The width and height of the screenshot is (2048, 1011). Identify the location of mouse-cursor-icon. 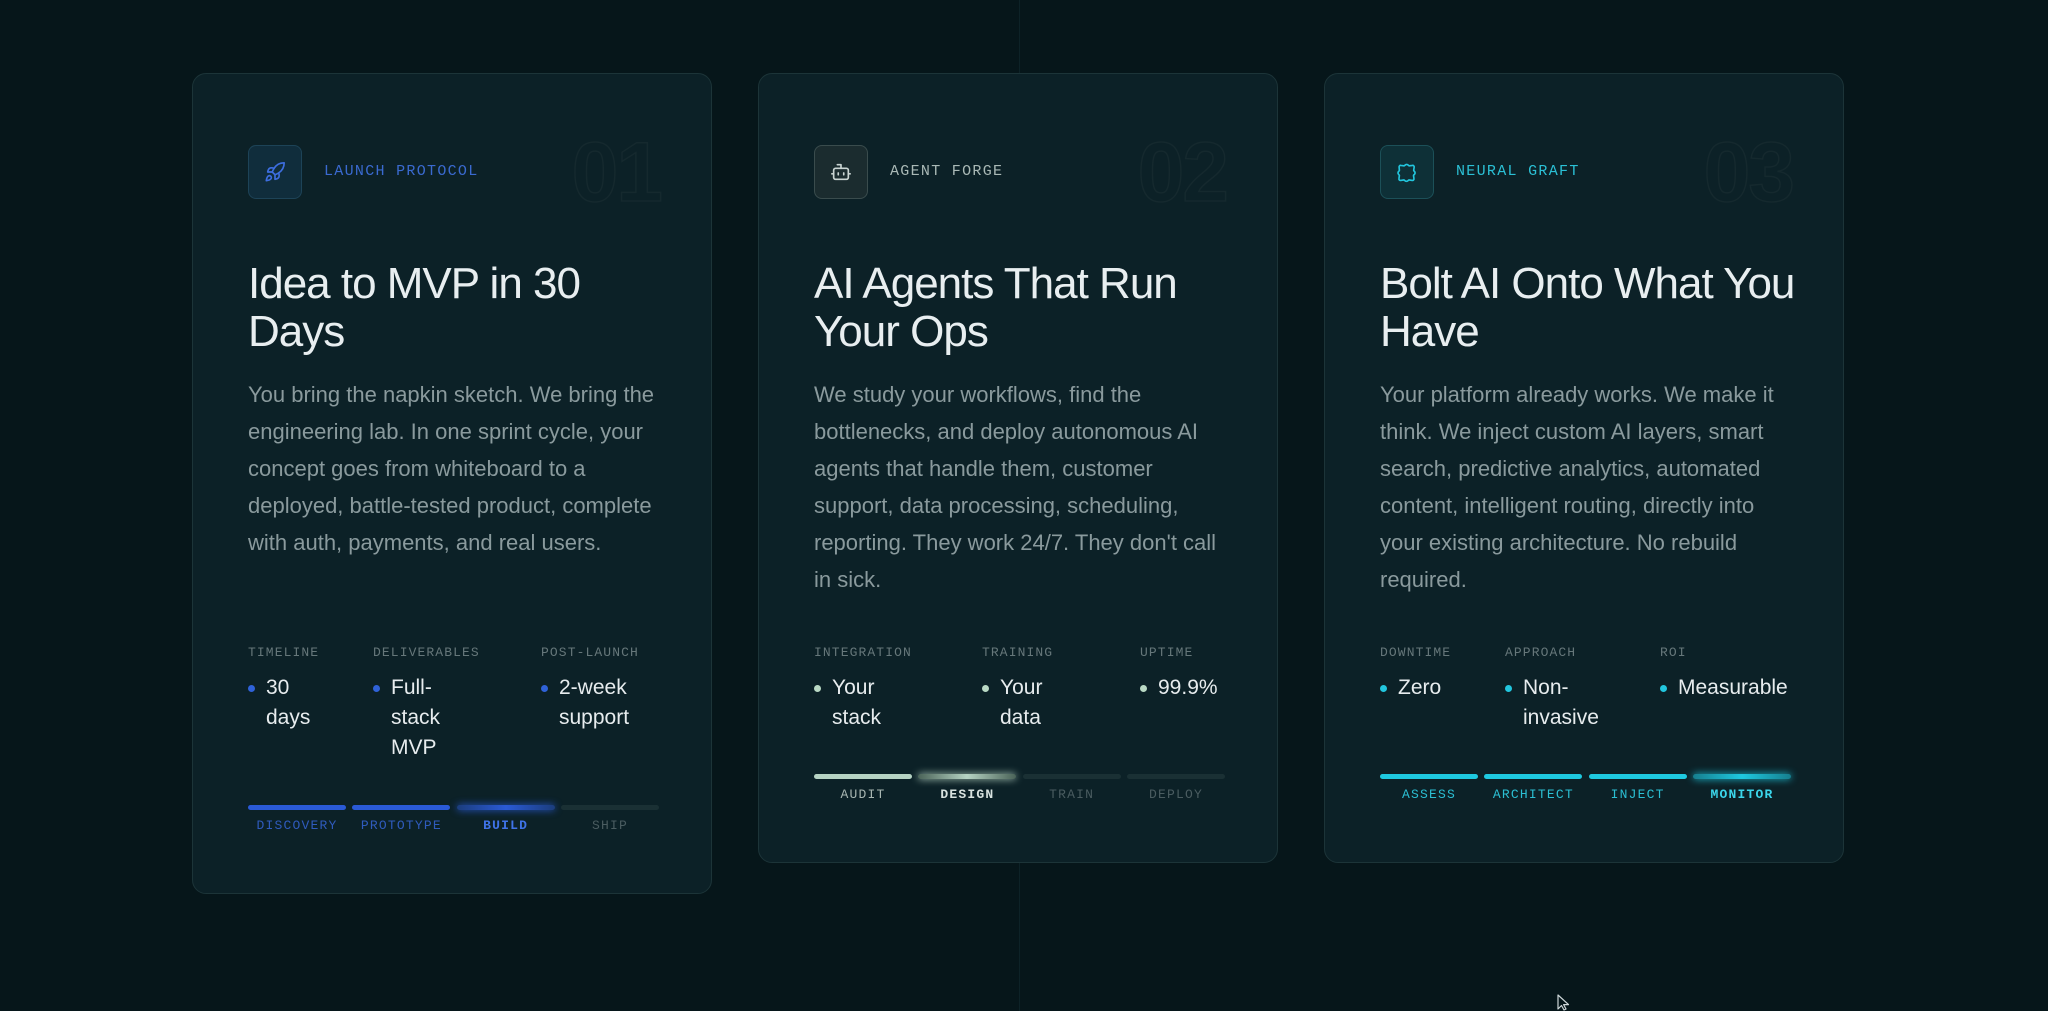
(1563, 1002).